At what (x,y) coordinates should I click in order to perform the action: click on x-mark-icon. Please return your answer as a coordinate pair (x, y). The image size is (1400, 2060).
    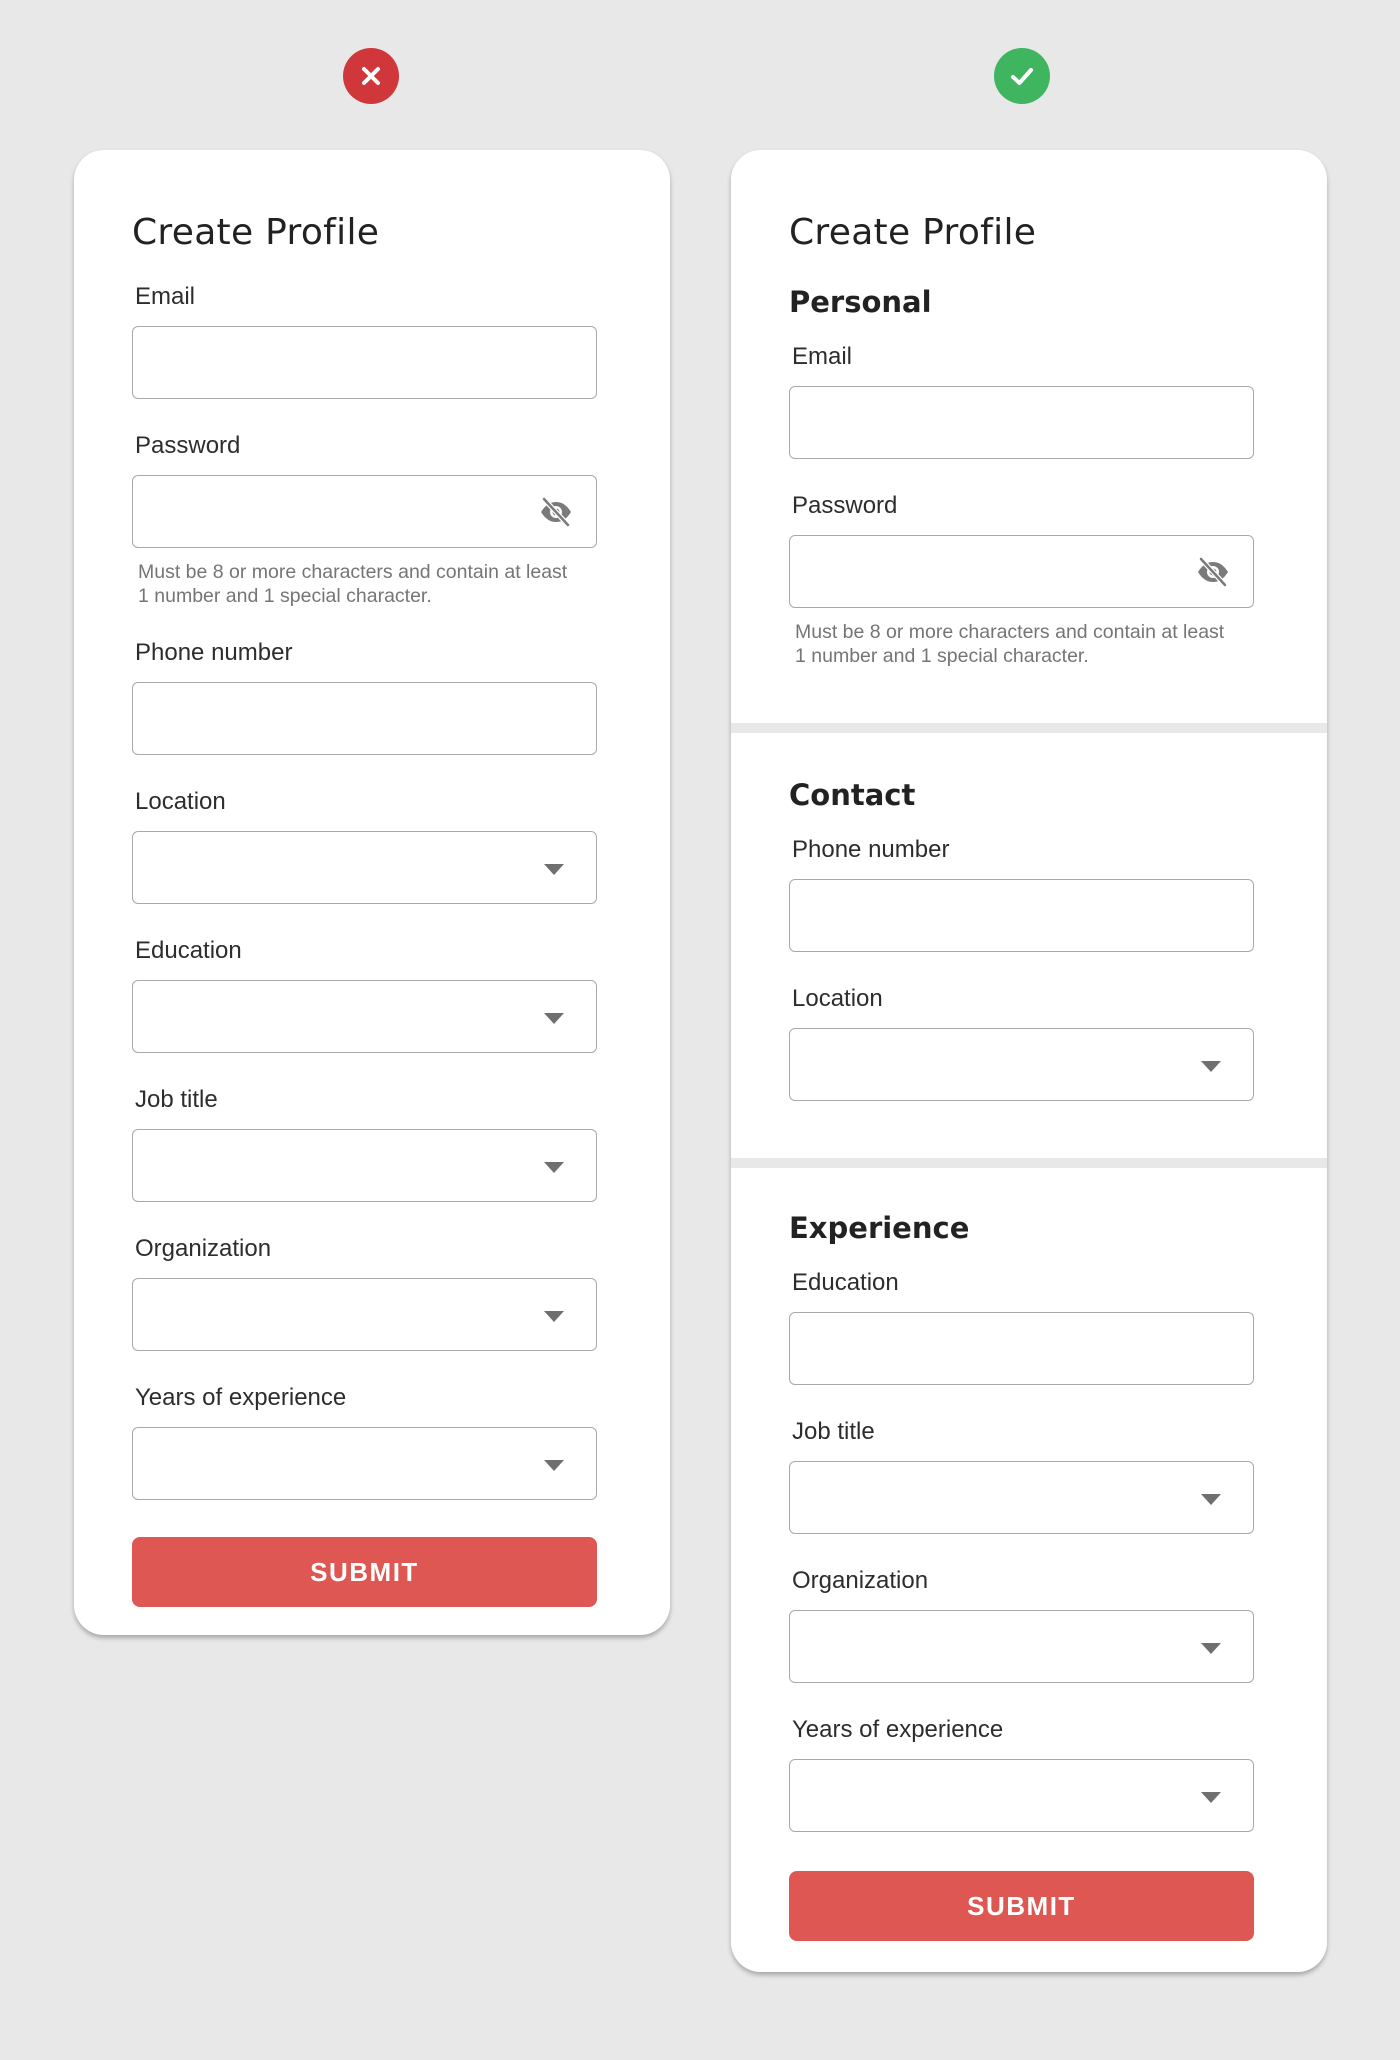
    Looking at the image, I should click on (371, 76).